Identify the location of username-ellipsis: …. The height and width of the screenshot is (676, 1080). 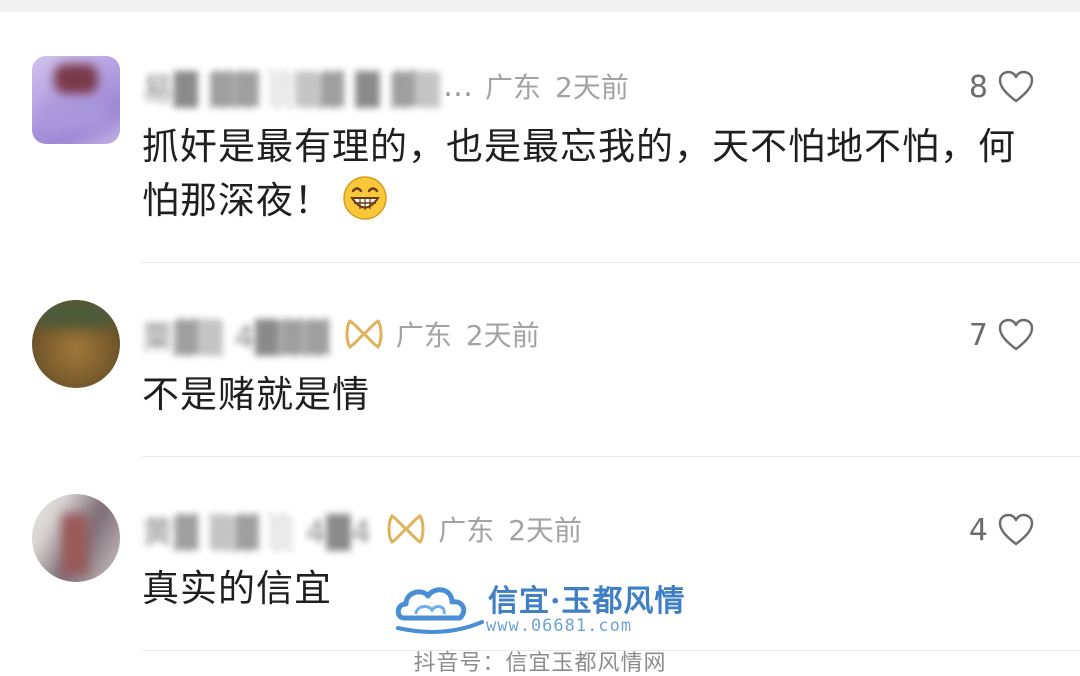
(457, 86).